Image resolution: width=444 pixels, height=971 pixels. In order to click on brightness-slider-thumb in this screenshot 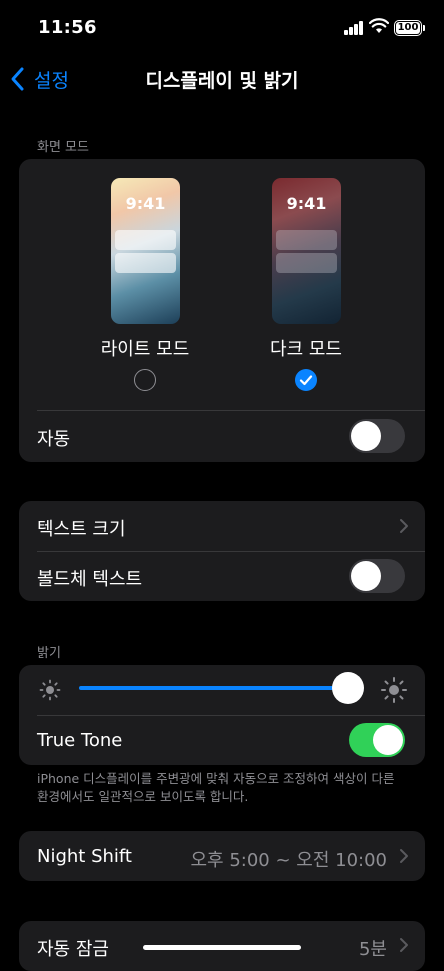, I will do `click(348, 688)`.